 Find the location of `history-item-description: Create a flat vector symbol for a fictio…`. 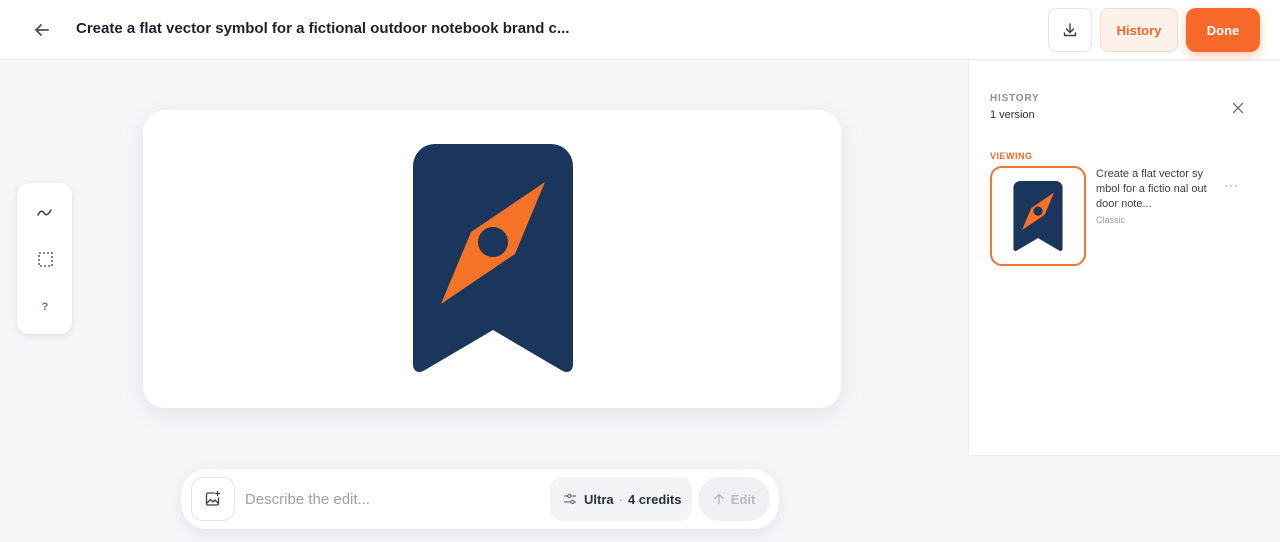

history-item-description: Create a flat vector symbol for a fictio… is located at coordinates (1151, 189).